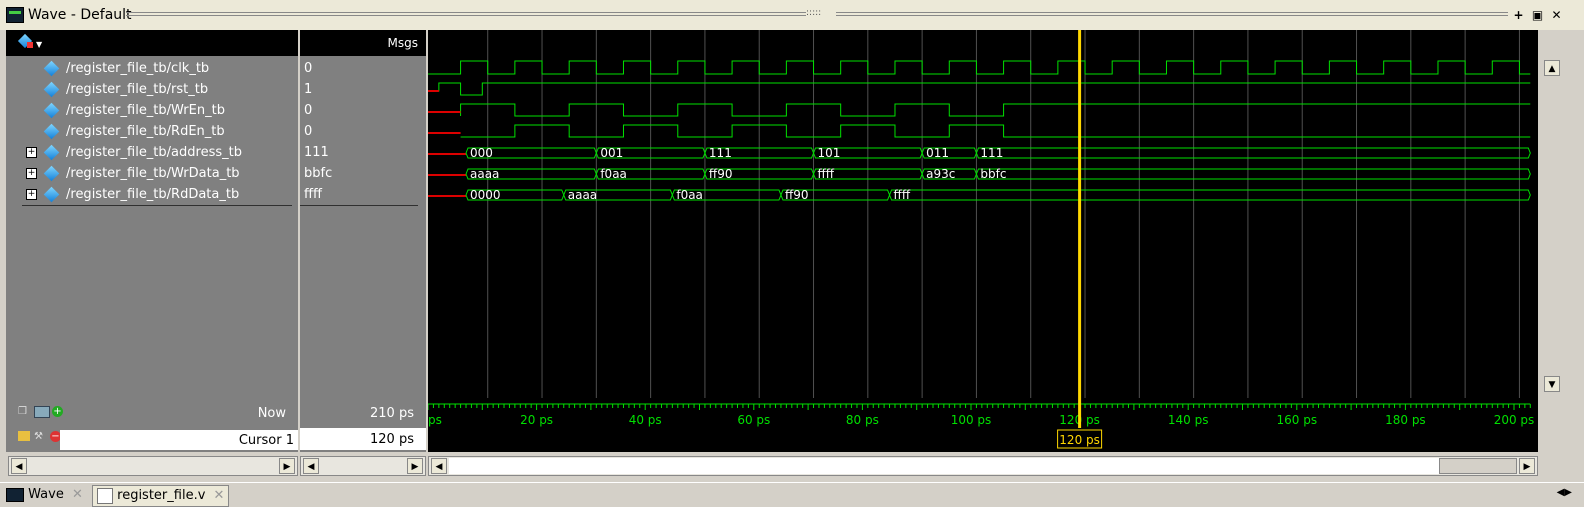 The image size is (1584, 507). I want to click on tab-scroll-icon: ◀▶, so click(1564, 492).